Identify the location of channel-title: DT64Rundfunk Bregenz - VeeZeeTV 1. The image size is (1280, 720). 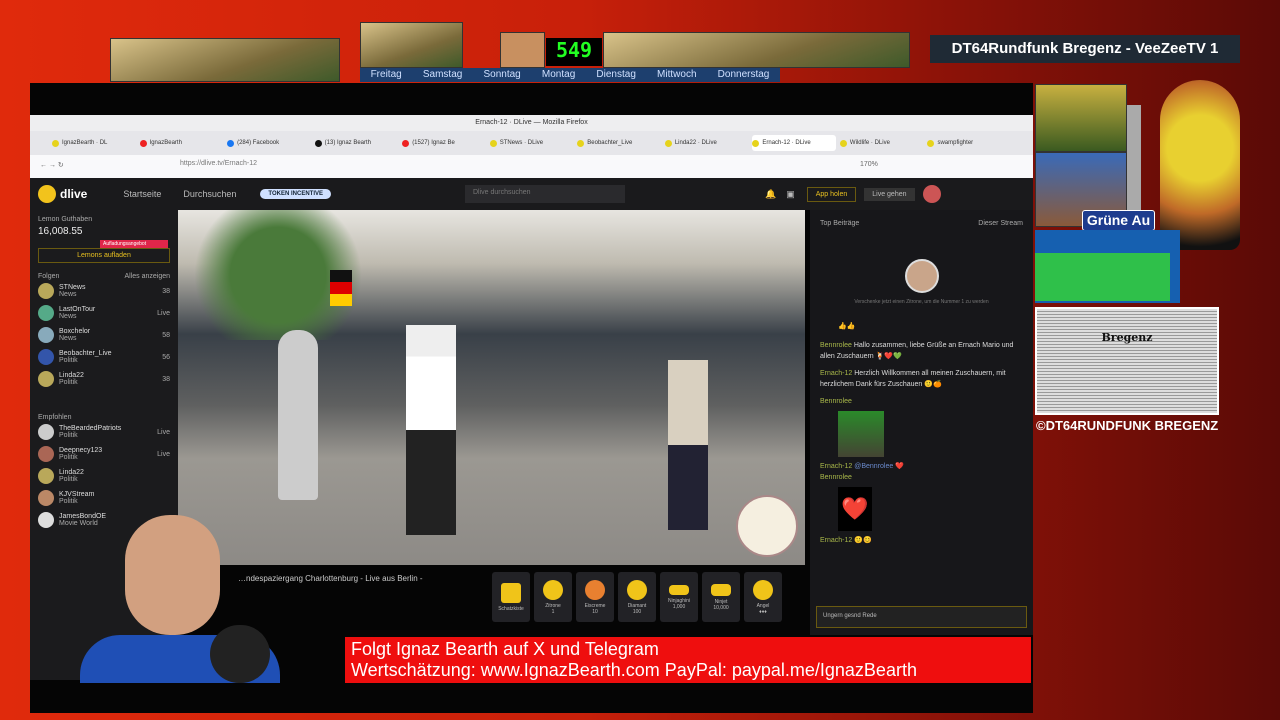
(1085, 49).